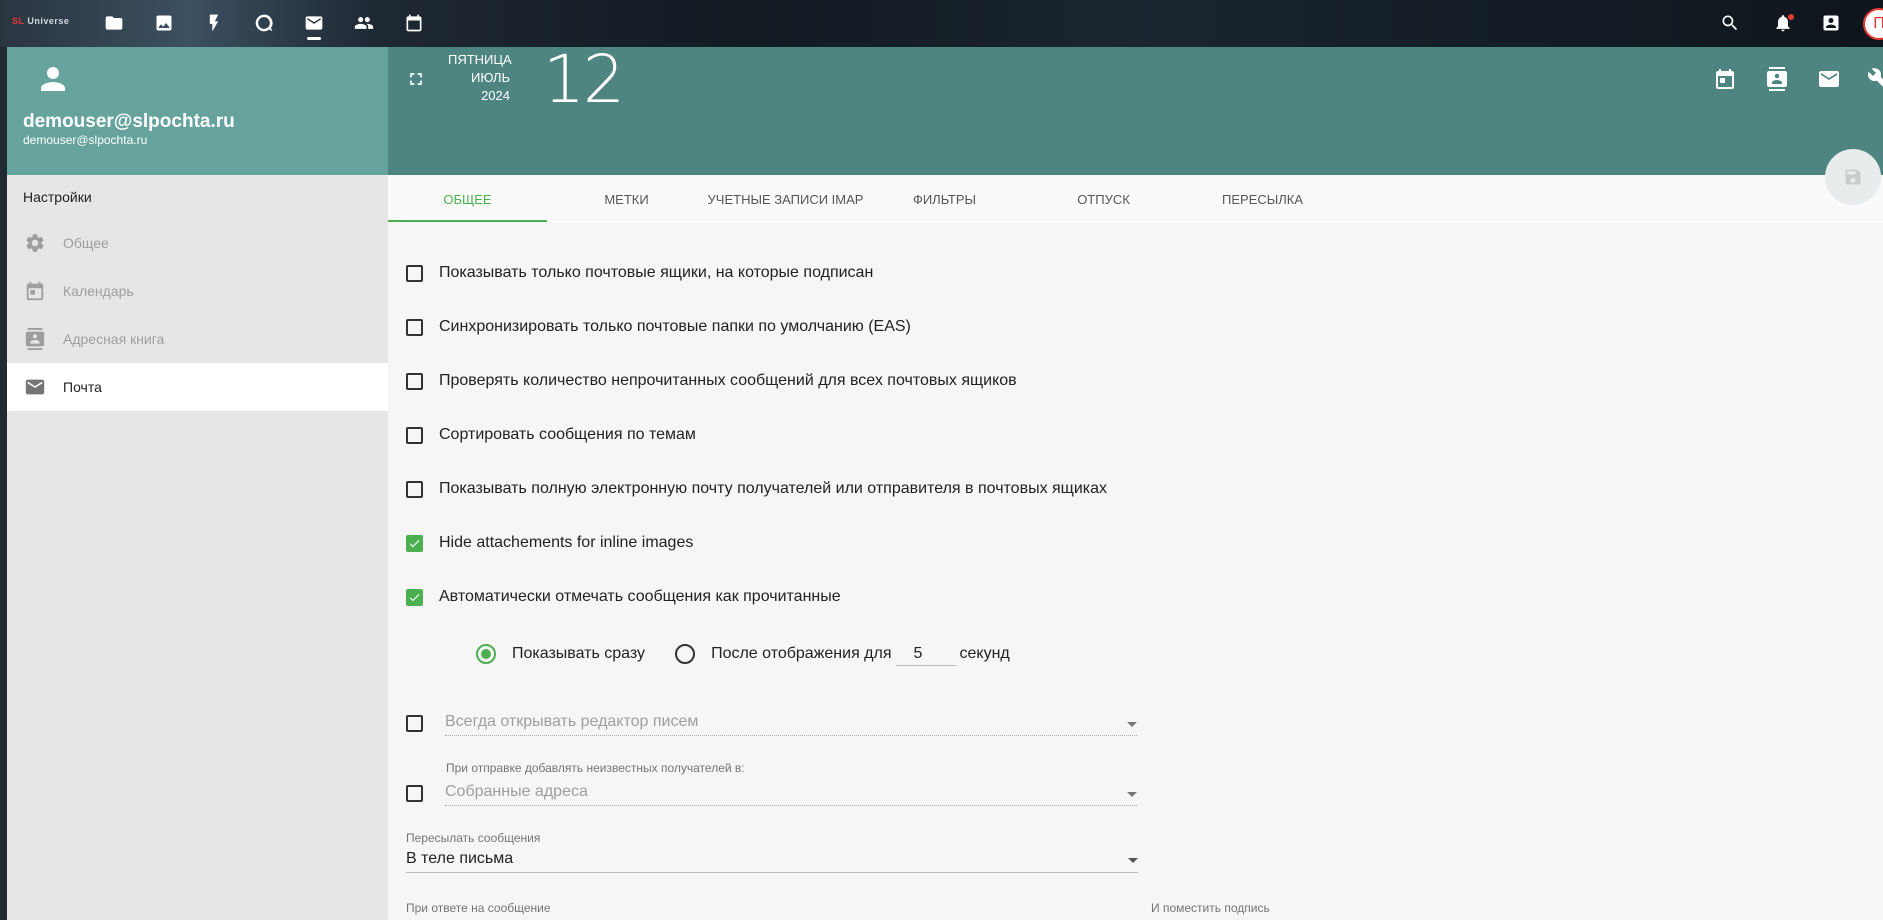  Describe the element at coordinates (944, 199) in the screenshot. I see `tab-filters: Фильтры` at that location.